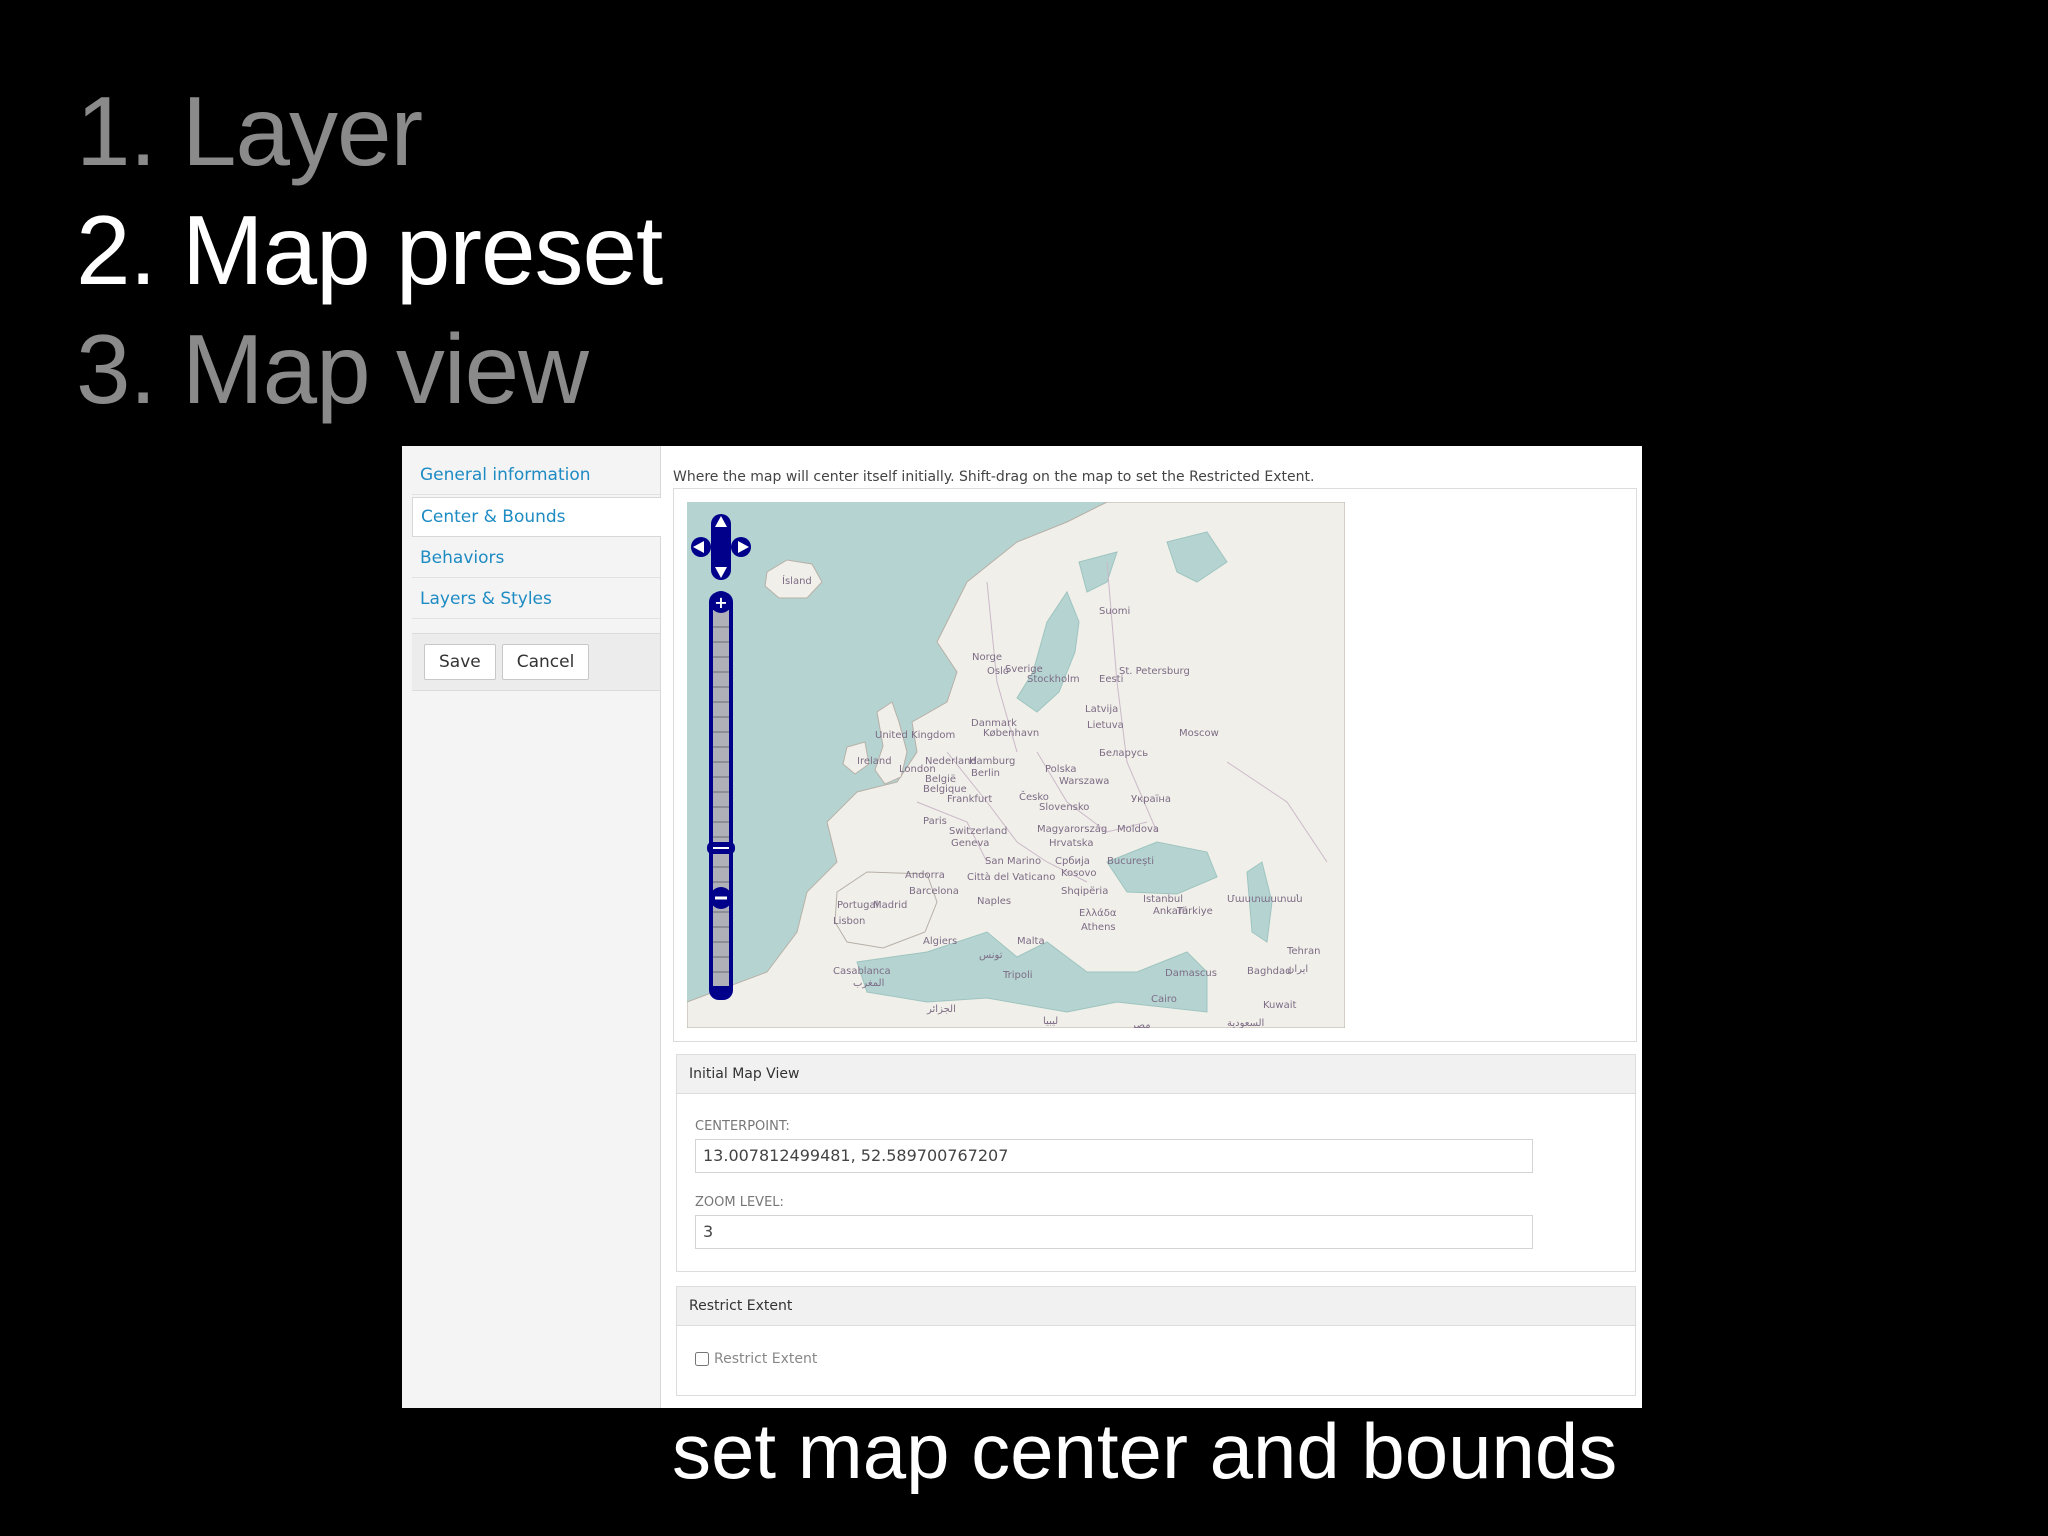 The image size is (2048, 1536). What do you see at coordinates (332, 369) in the screenshot?
I see `step-map-view: 3. Map view` at bounding box center [332, 369].